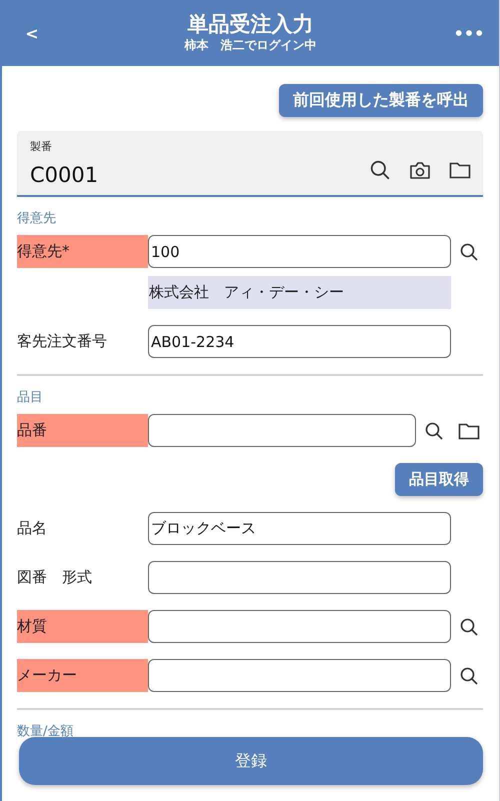 The image size is (500, 801). I want to click on recall-button: 前回使用した製番を呼出, so click(381, 100).